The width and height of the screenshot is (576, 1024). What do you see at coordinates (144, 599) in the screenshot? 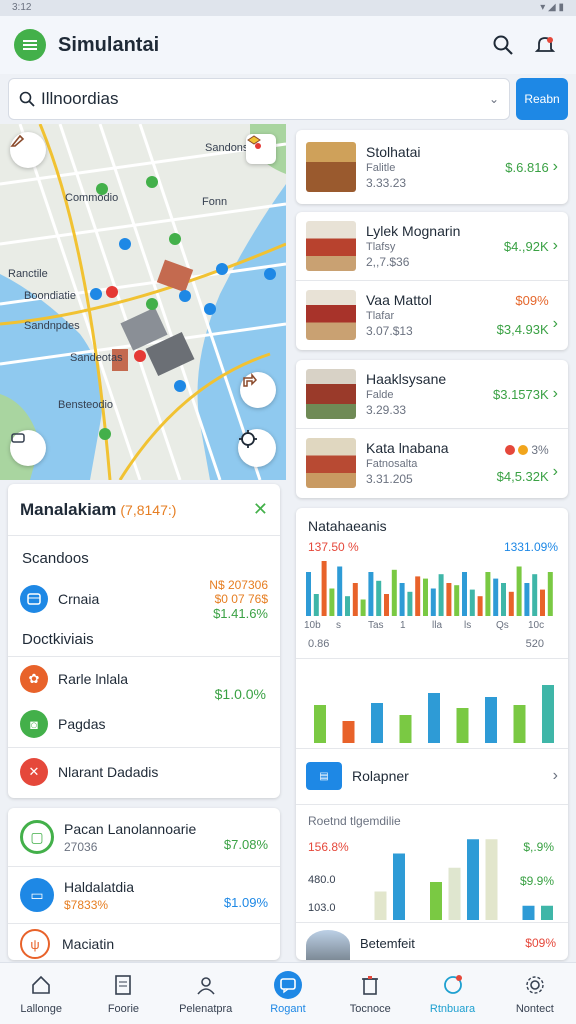
I see `detail-row: Crnaia N$ 207306 $0 07 76$ $1.41.6%` at bounding box center [144, 599].